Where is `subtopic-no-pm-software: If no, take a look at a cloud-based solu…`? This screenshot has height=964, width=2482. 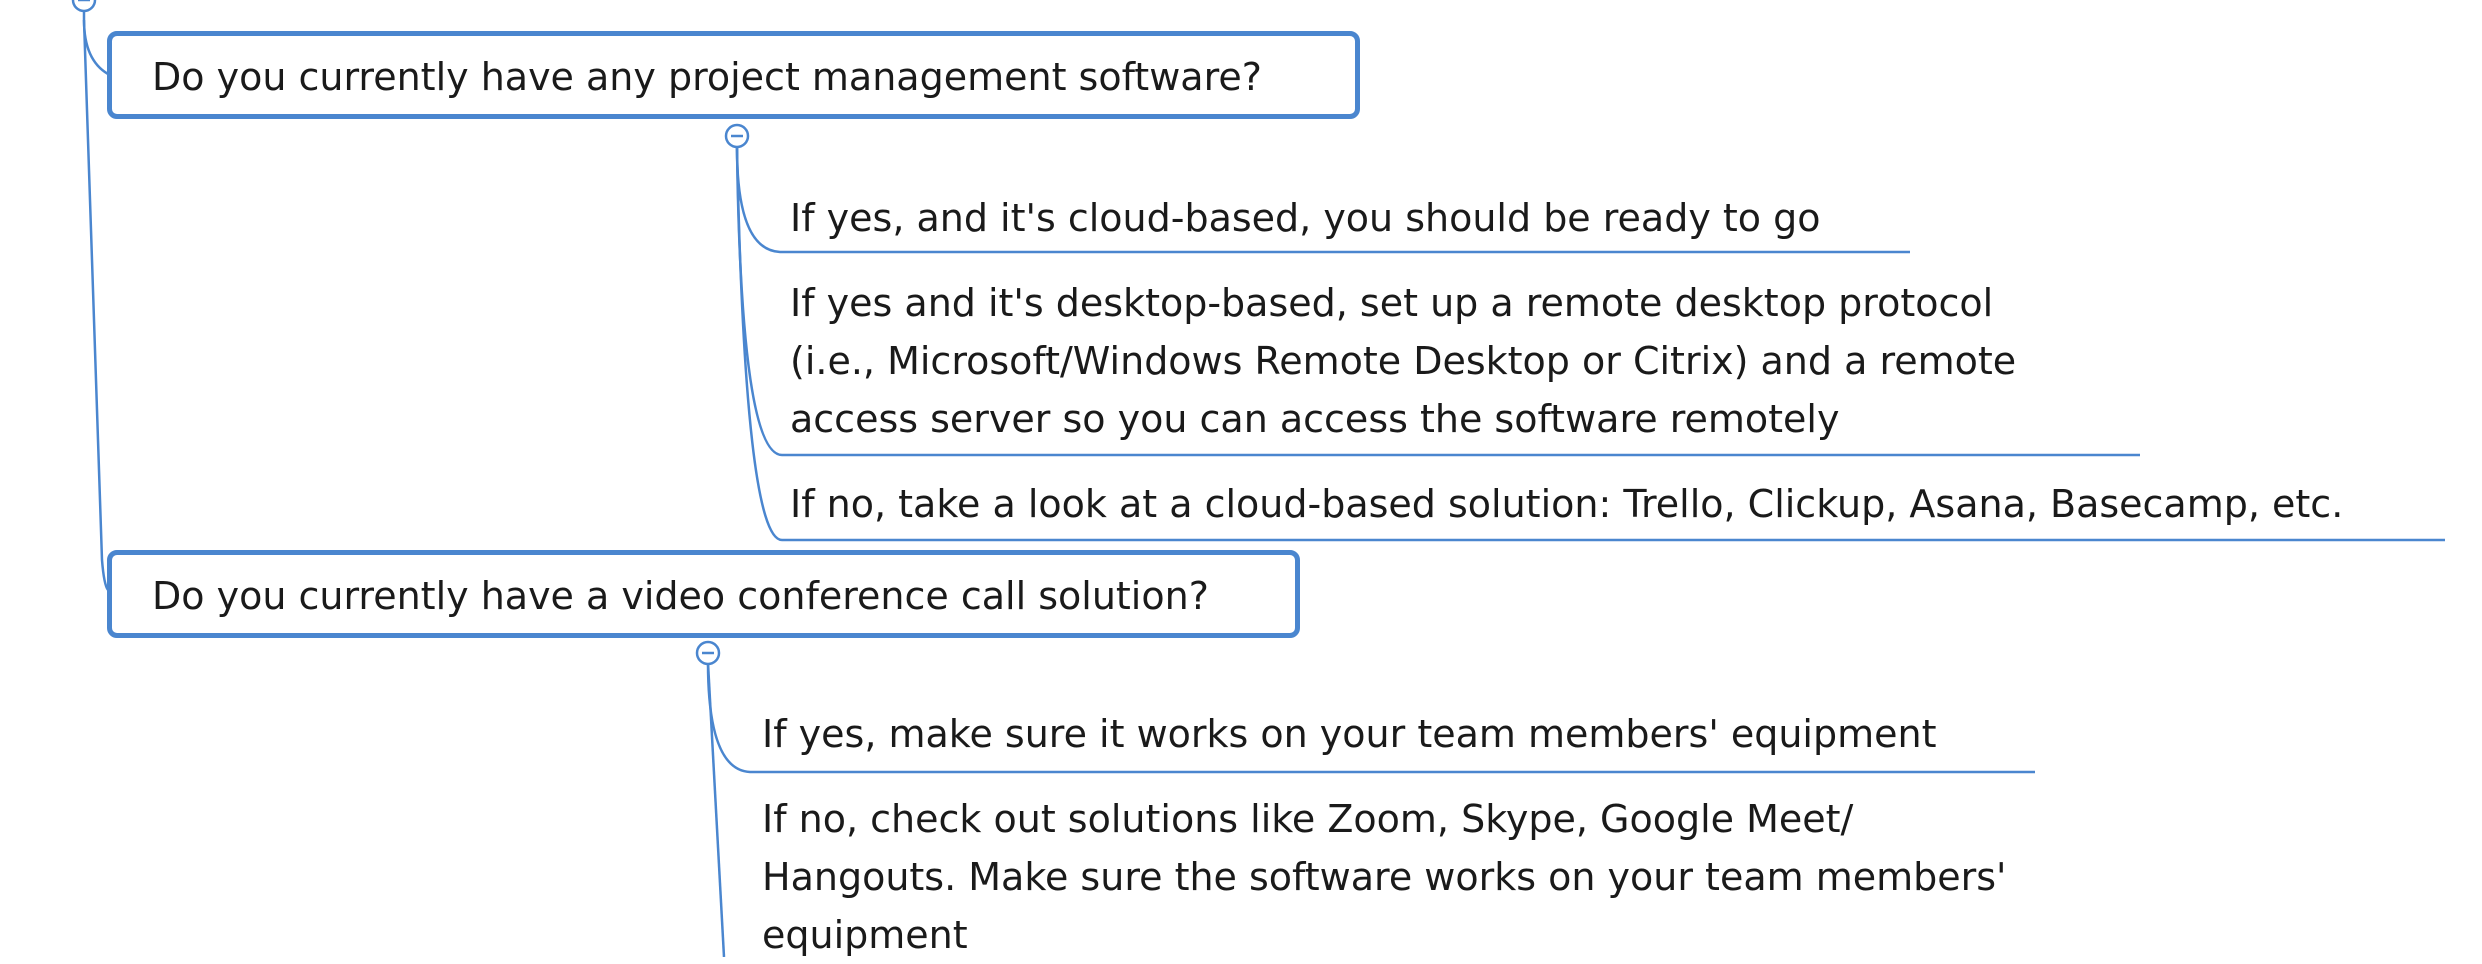 subtopic-no-pm-software: If no, take a look at a cloud-based solu… is located at coordinates (1566, 504).